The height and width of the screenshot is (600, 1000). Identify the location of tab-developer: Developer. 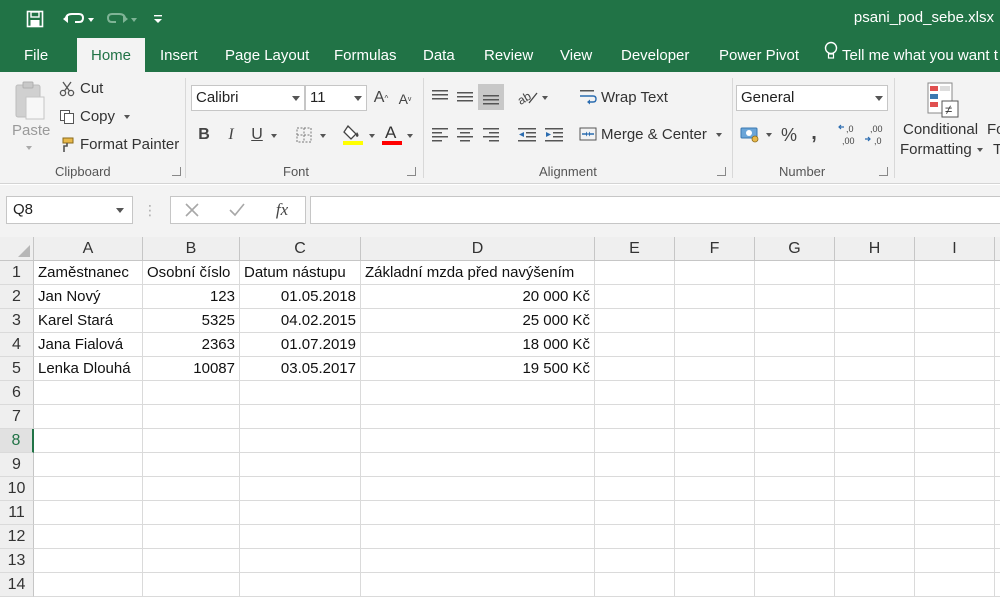
(655, 55).